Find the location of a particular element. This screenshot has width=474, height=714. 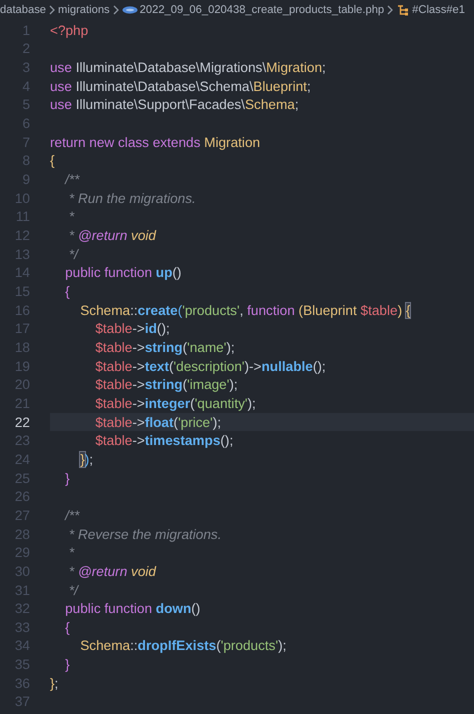

code-line: use Illuminate\Support\Facades\Schema; is located at coordinates (175, 105).